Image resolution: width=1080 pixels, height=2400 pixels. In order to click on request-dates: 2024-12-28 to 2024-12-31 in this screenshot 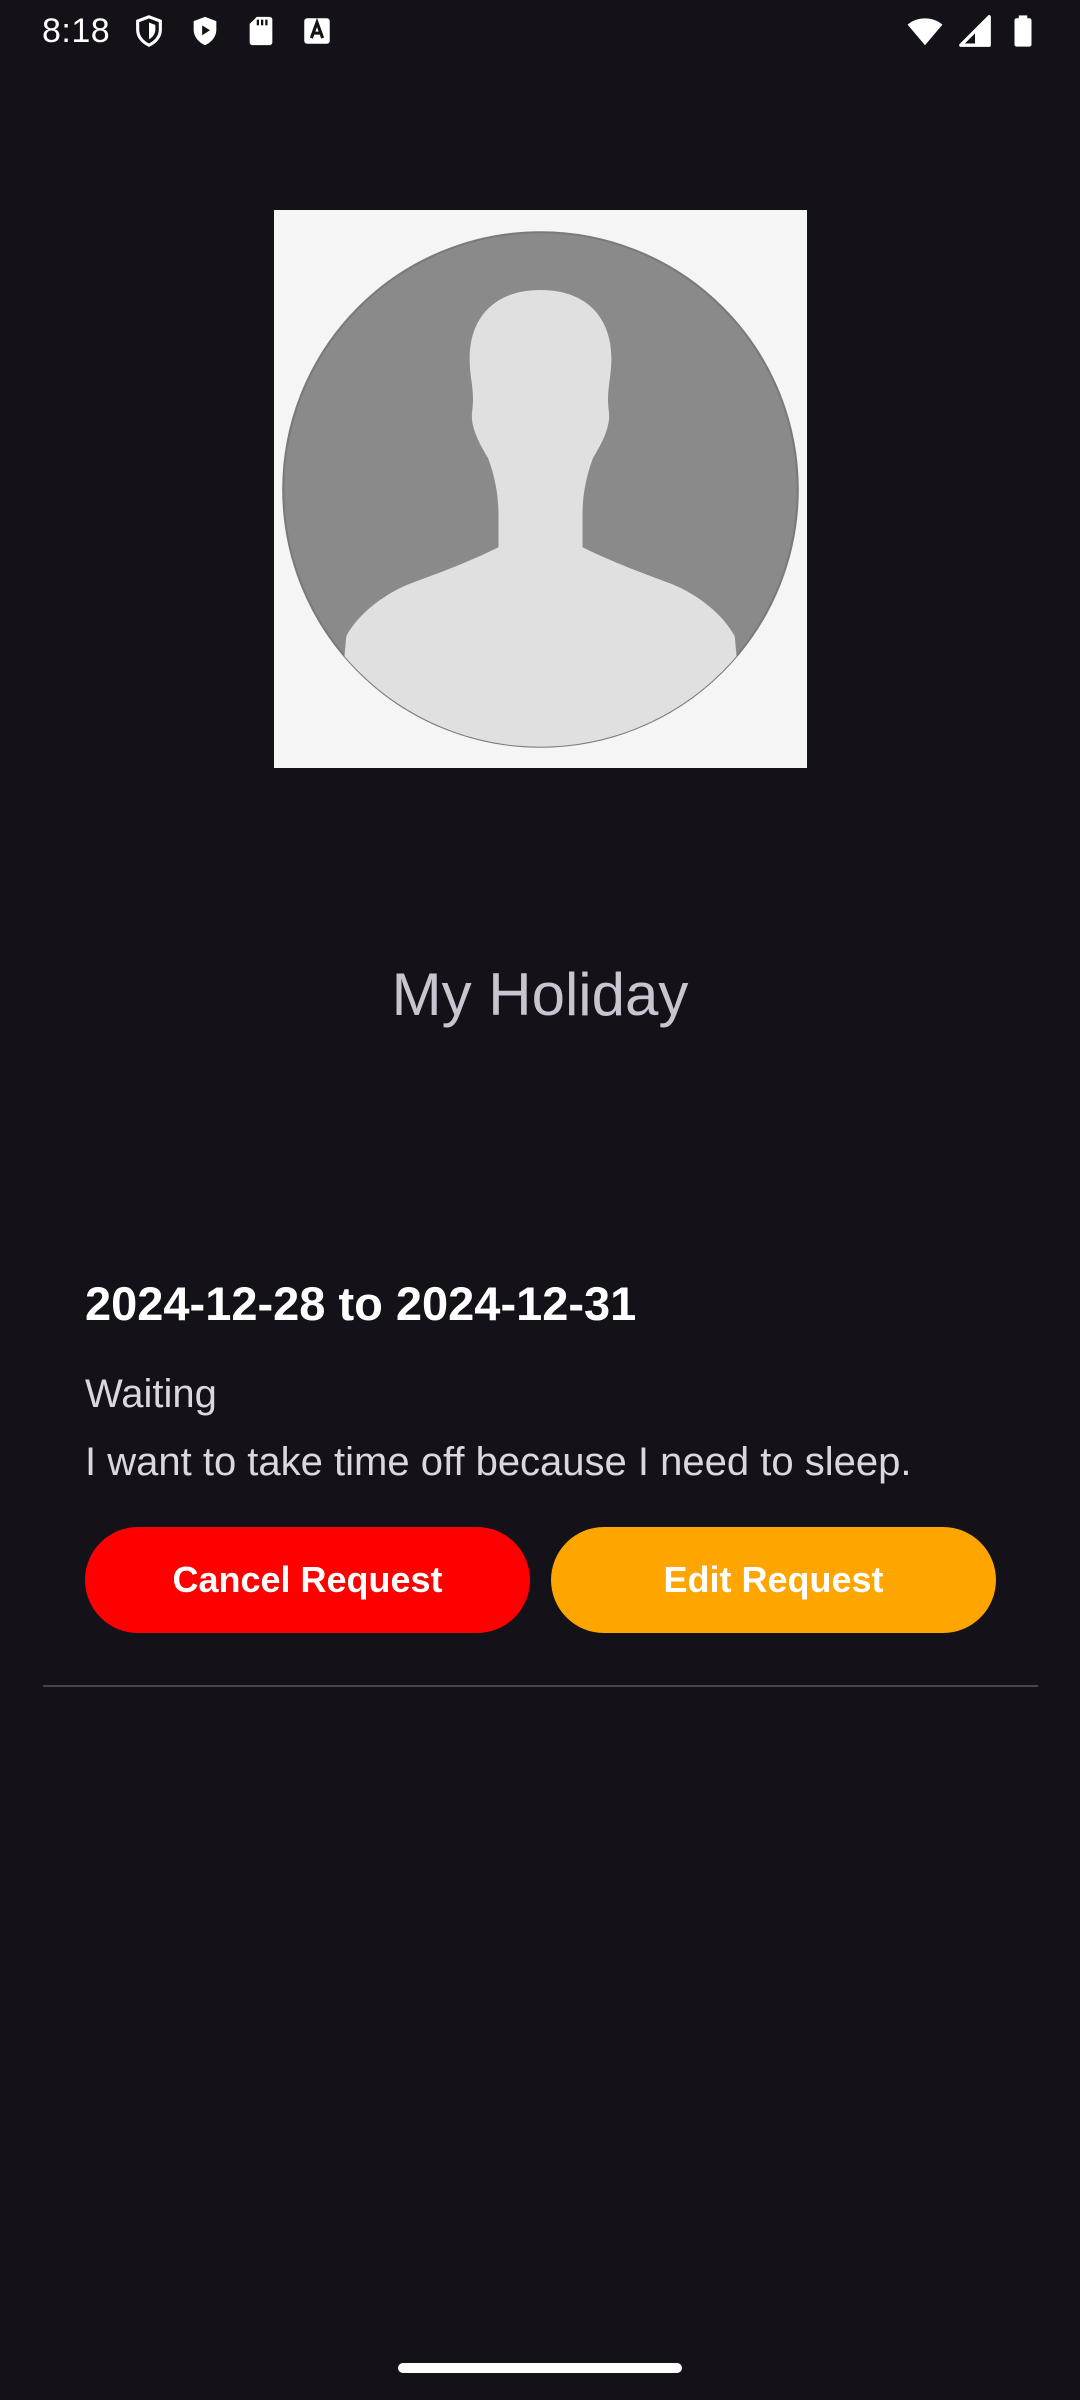, I will do `click(361, 1303)`.